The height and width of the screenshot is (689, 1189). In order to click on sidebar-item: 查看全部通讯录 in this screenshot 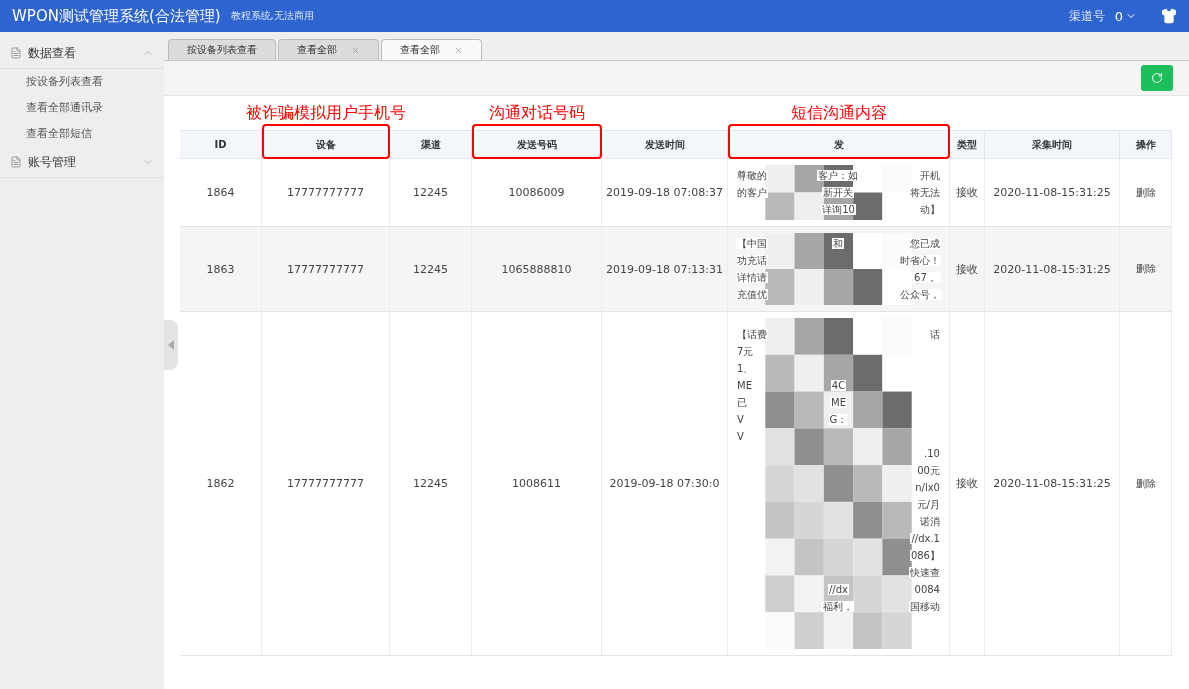, I will do `click(82, 108)`.